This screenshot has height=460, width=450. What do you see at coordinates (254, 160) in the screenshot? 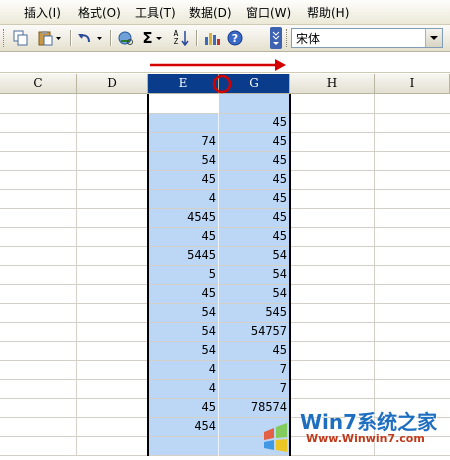
I see `cell-g4: 45` at bounding box center [254, 160].